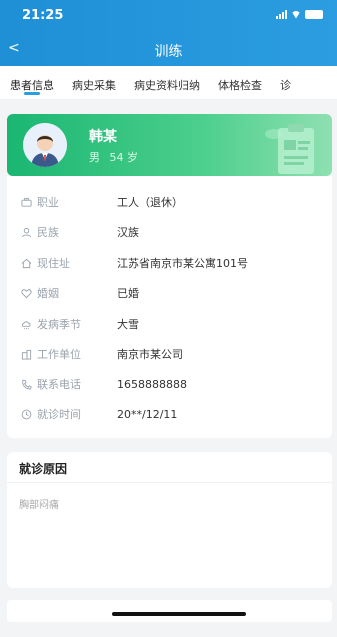 This screenshot has width=337, height=637. Describe the element at coordinates (169, 145) in the screenshot. I see `patient-profile-card: 韩某 男 54 岁` at that location.